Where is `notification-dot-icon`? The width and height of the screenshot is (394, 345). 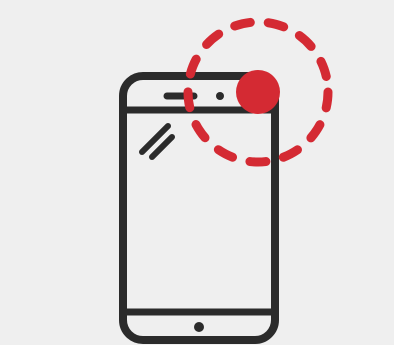 notification-dot-icon is located at coordinates (258, 92).